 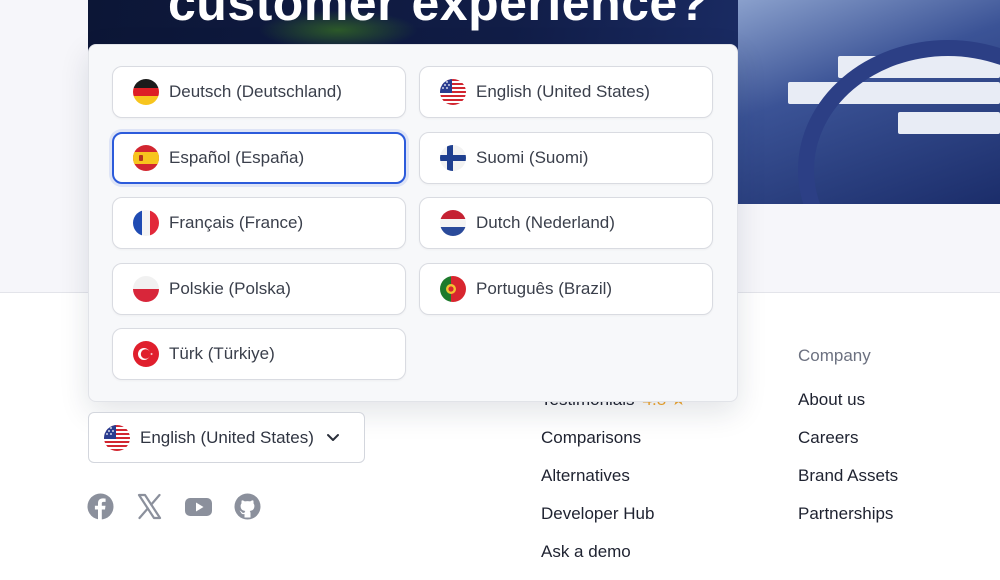 I want to click on chevron-down-icon, so click(x=332, y=437).